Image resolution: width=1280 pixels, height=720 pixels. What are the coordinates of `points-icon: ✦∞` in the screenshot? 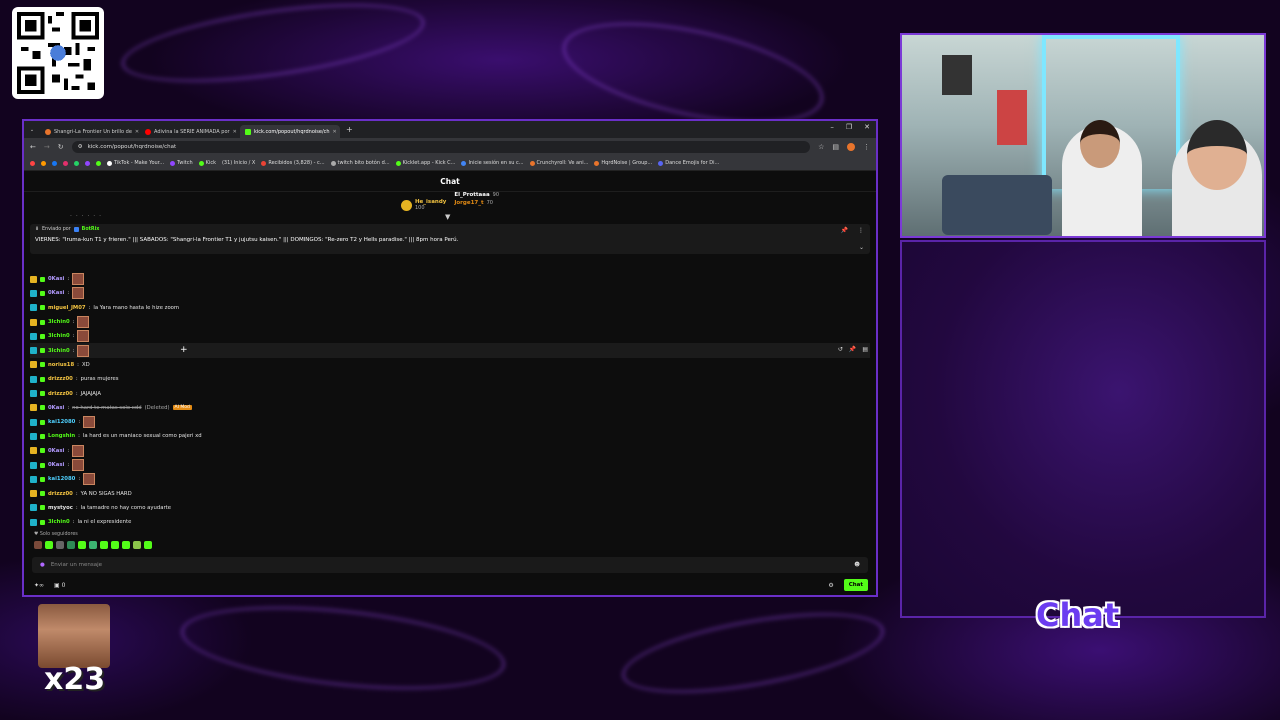 It's located at (39, 585).